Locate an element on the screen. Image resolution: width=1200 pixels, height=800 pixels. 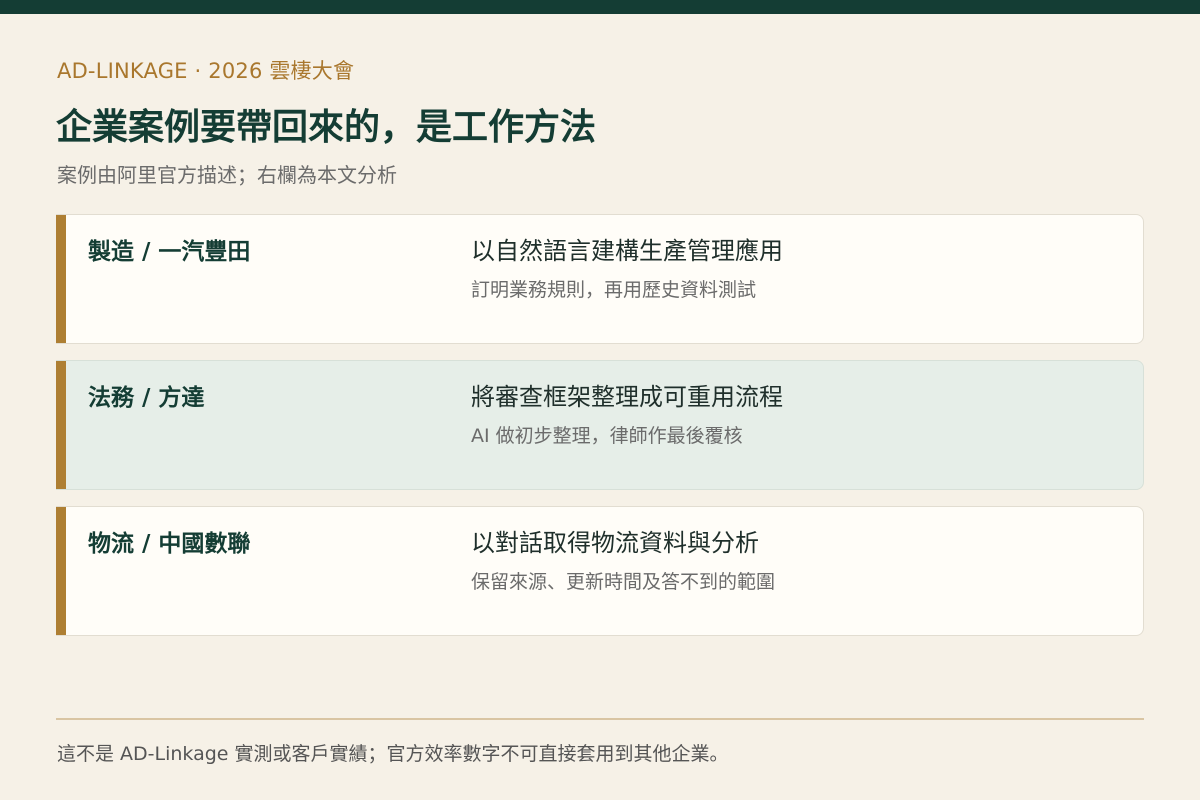
case-note: 保留來源、更新時間及答不到的範圍 is located at coordinates (623, 582).